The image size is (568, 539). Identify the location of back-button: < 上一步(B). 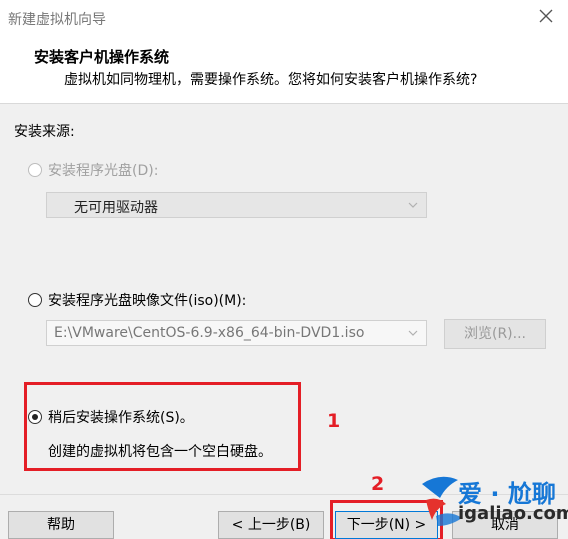
(271, 525).